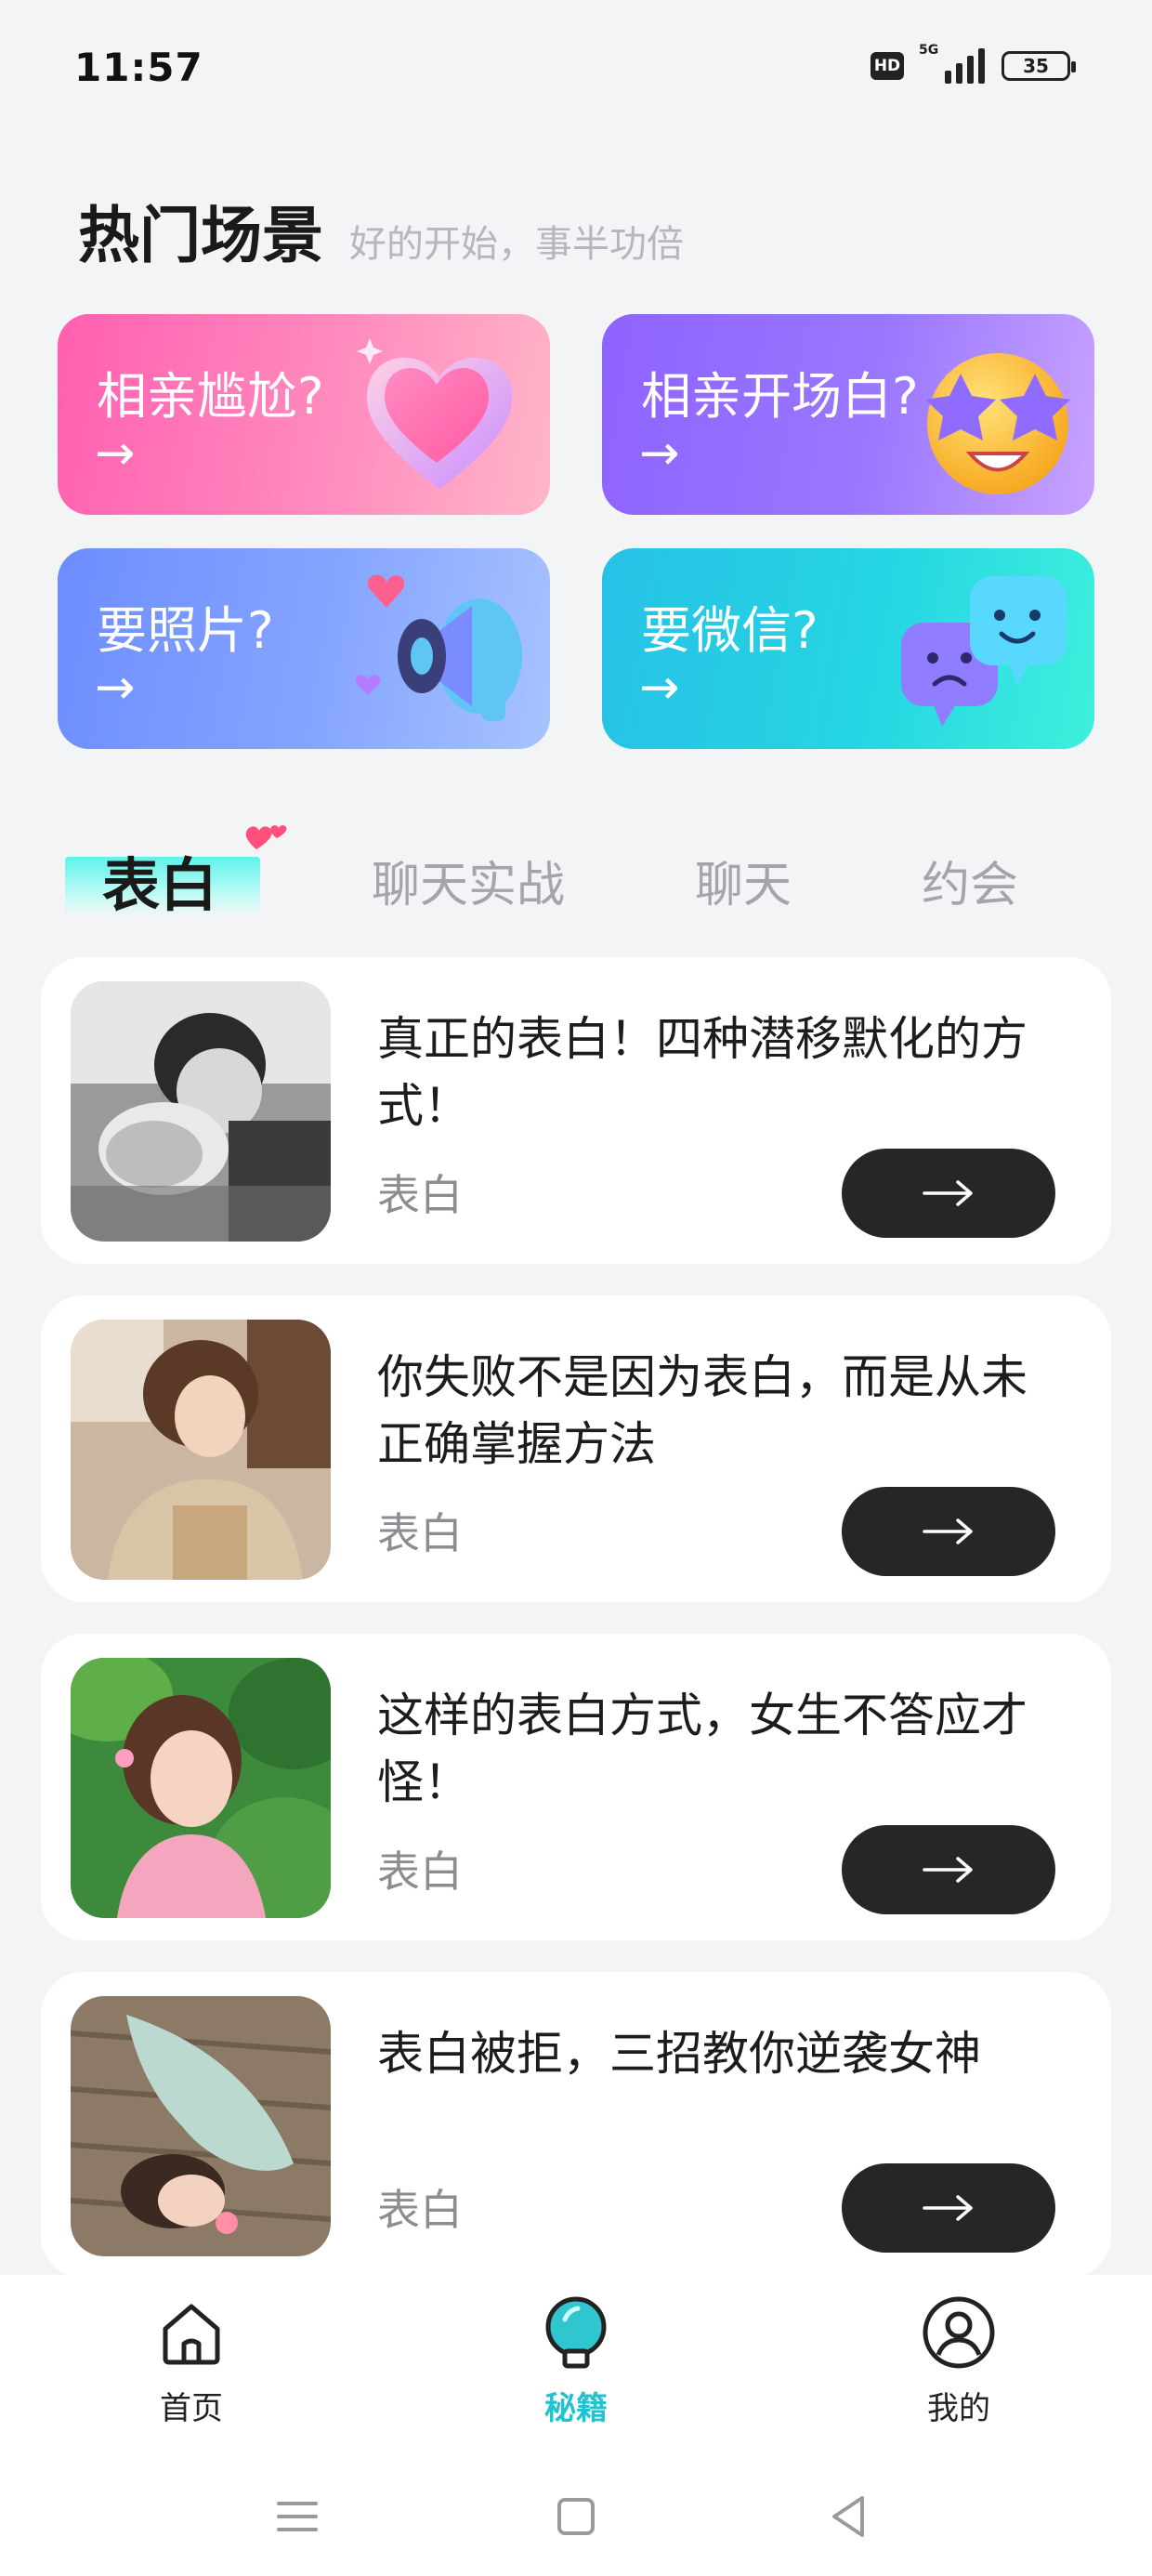  I want to click on tab-confession: 表白, so click(159, 880).